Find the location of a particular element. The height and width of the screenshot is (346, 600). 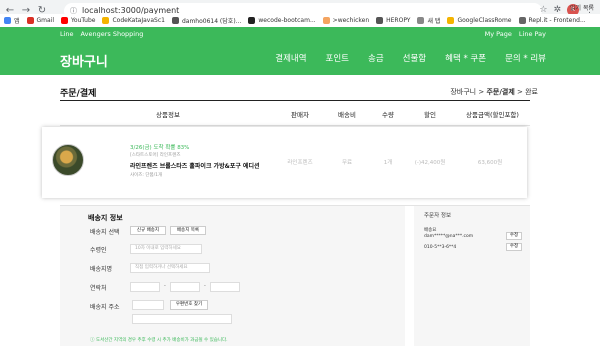

table-header-divider is located at coordinates (295, 125).